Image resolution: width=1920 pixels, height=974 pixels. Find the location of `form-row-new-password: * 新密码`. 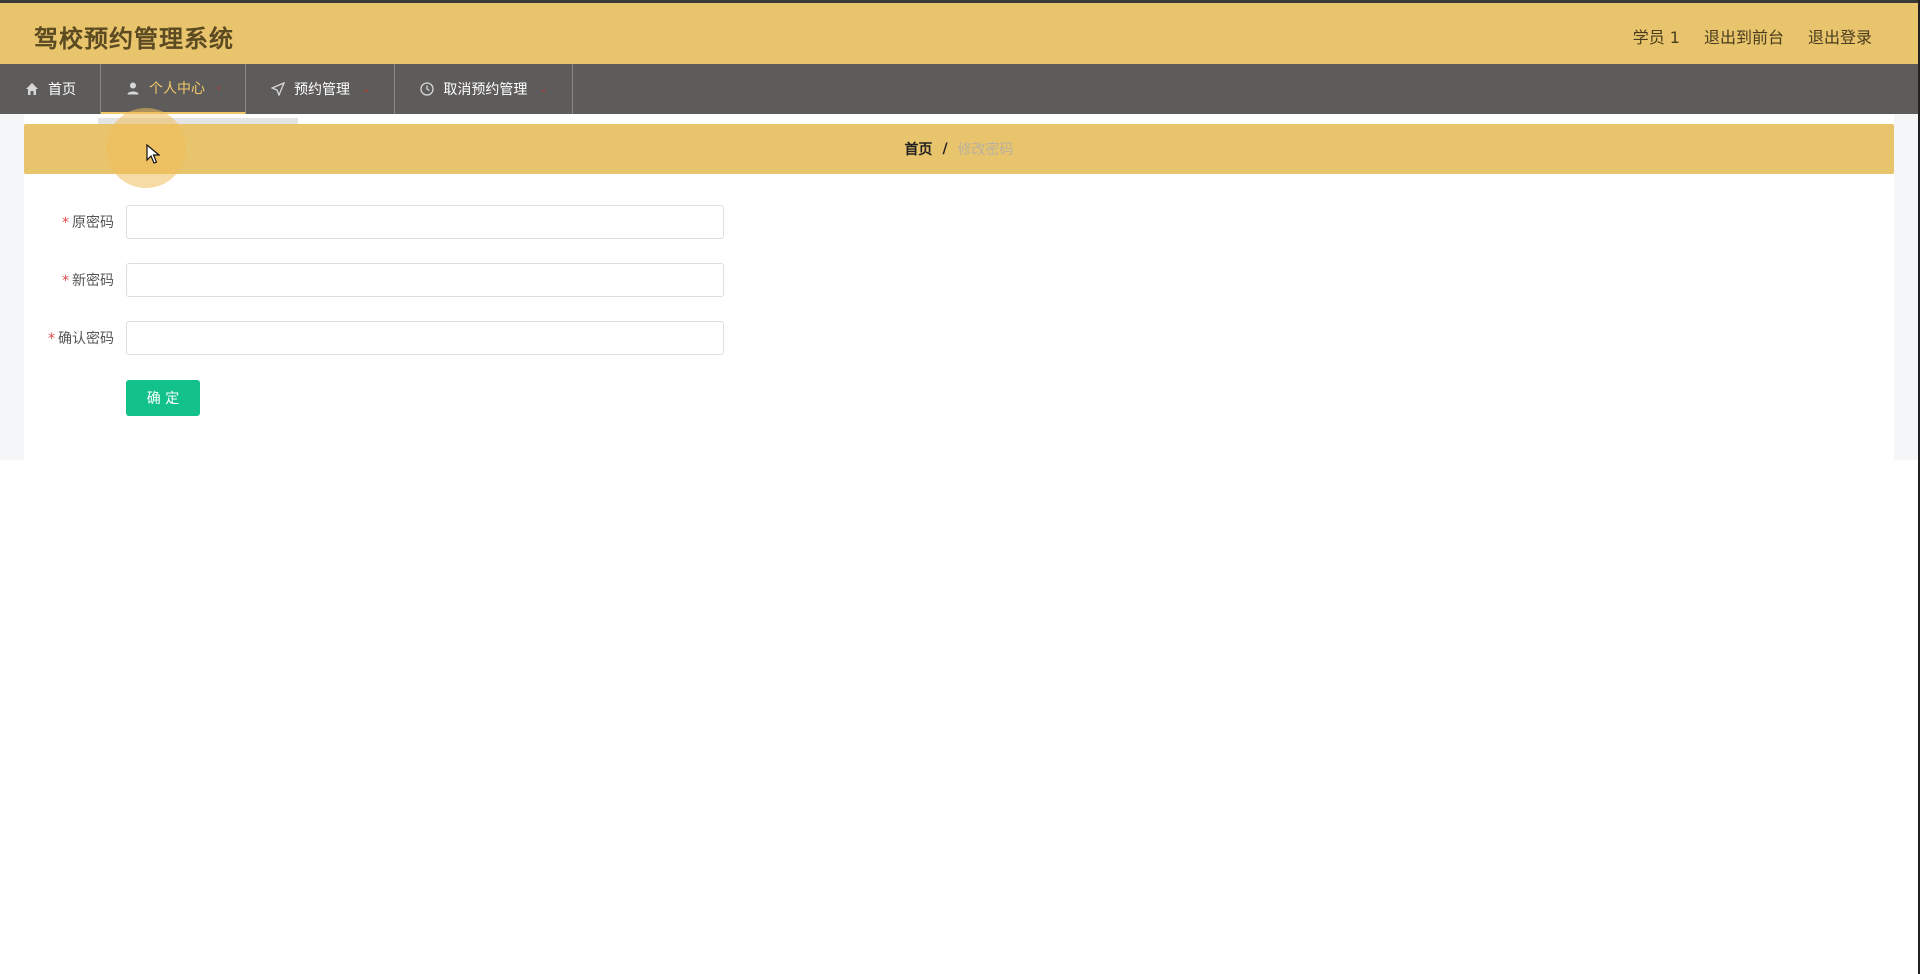

form-row-new-password: * 新密码 is located at coordinates (374, 280).